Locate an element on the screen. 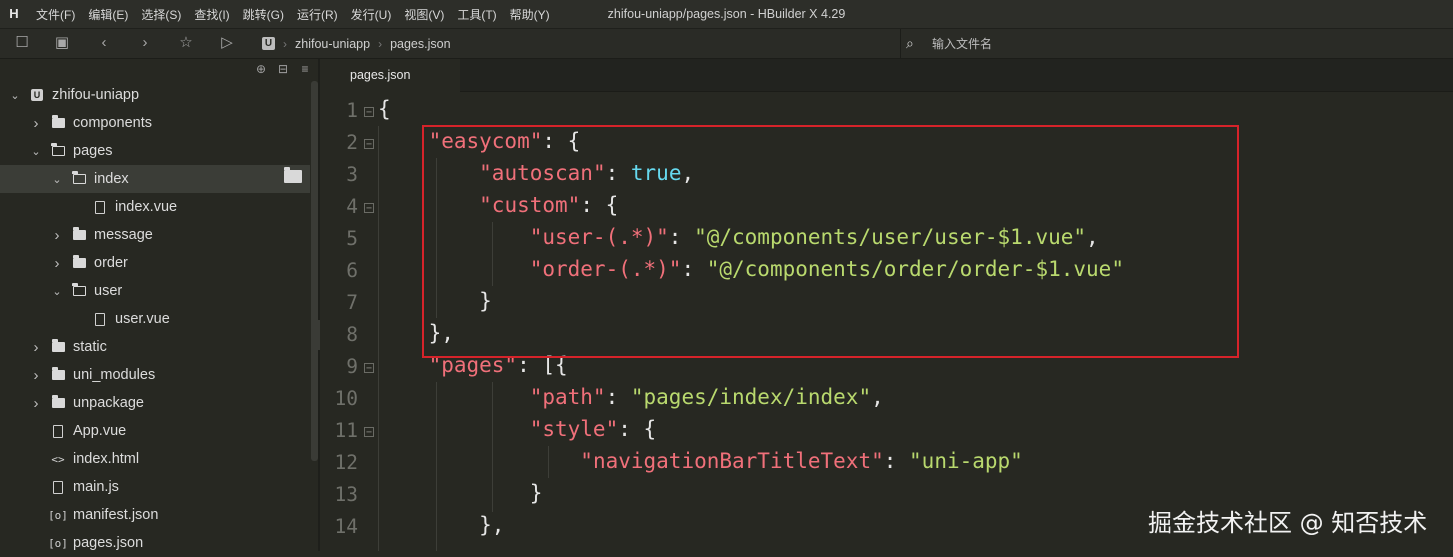  tree-item: ⌄ index is located at coordinates (155, 179).